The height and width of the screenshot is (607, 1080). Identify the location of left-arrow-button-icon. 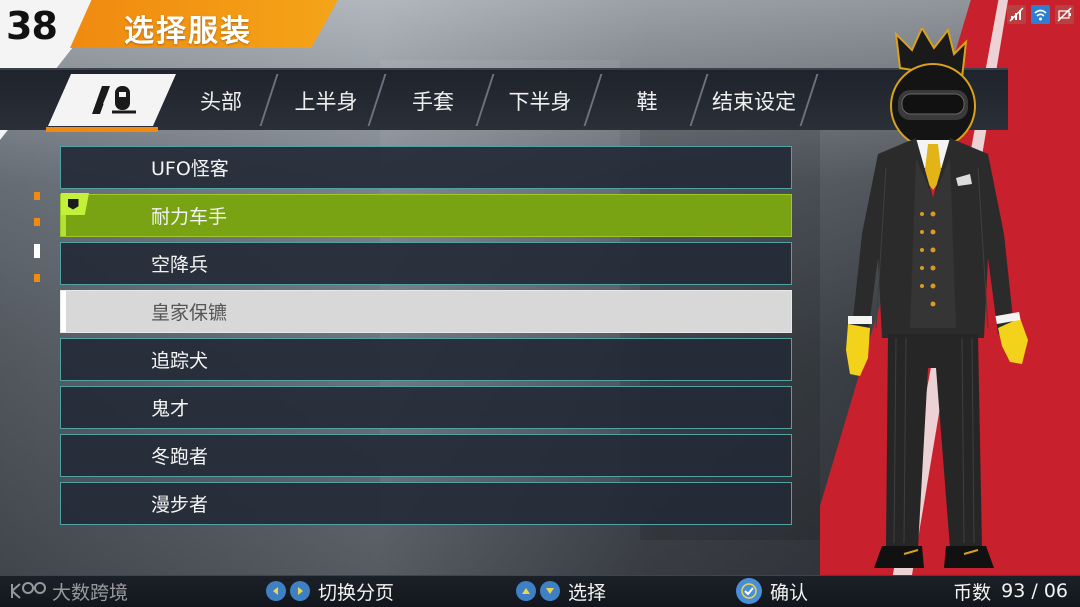
(276, 591).